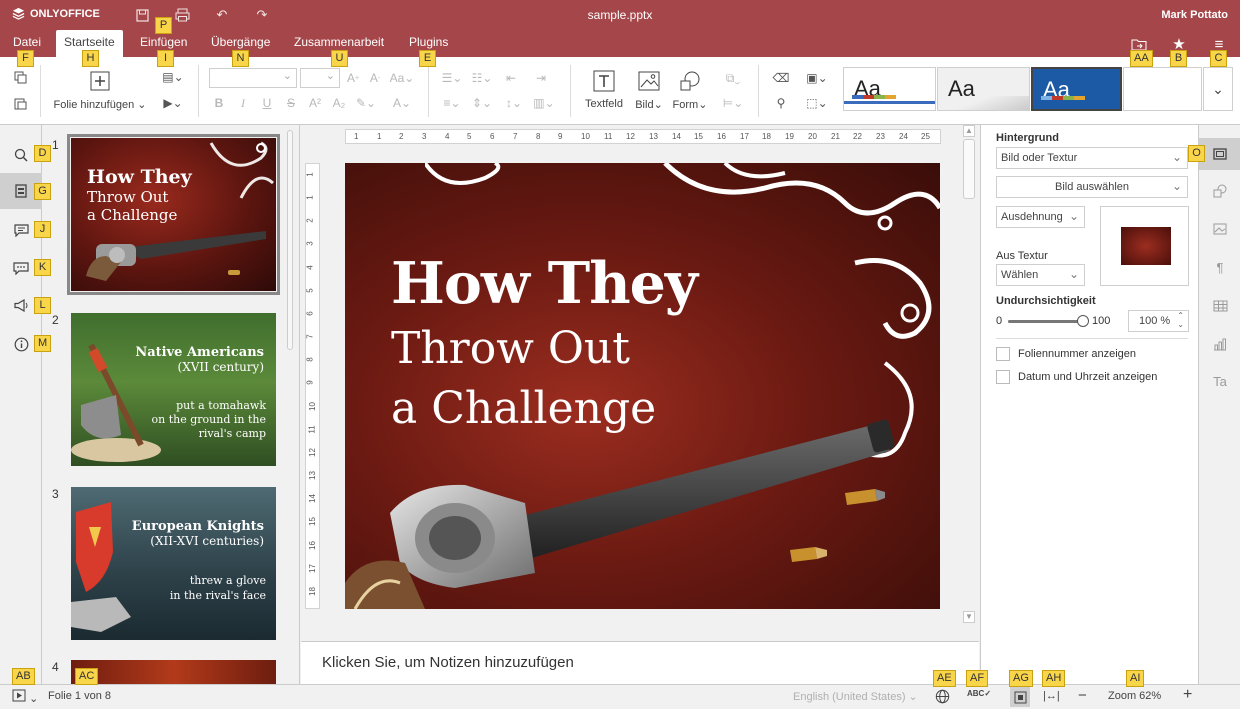 Image resolution: width=1240 pixels, height=709 pixels. Describe the element at coordinates (1134, 696) in the screenshot. I see `zoom-level: Zoom 62%` at that location.